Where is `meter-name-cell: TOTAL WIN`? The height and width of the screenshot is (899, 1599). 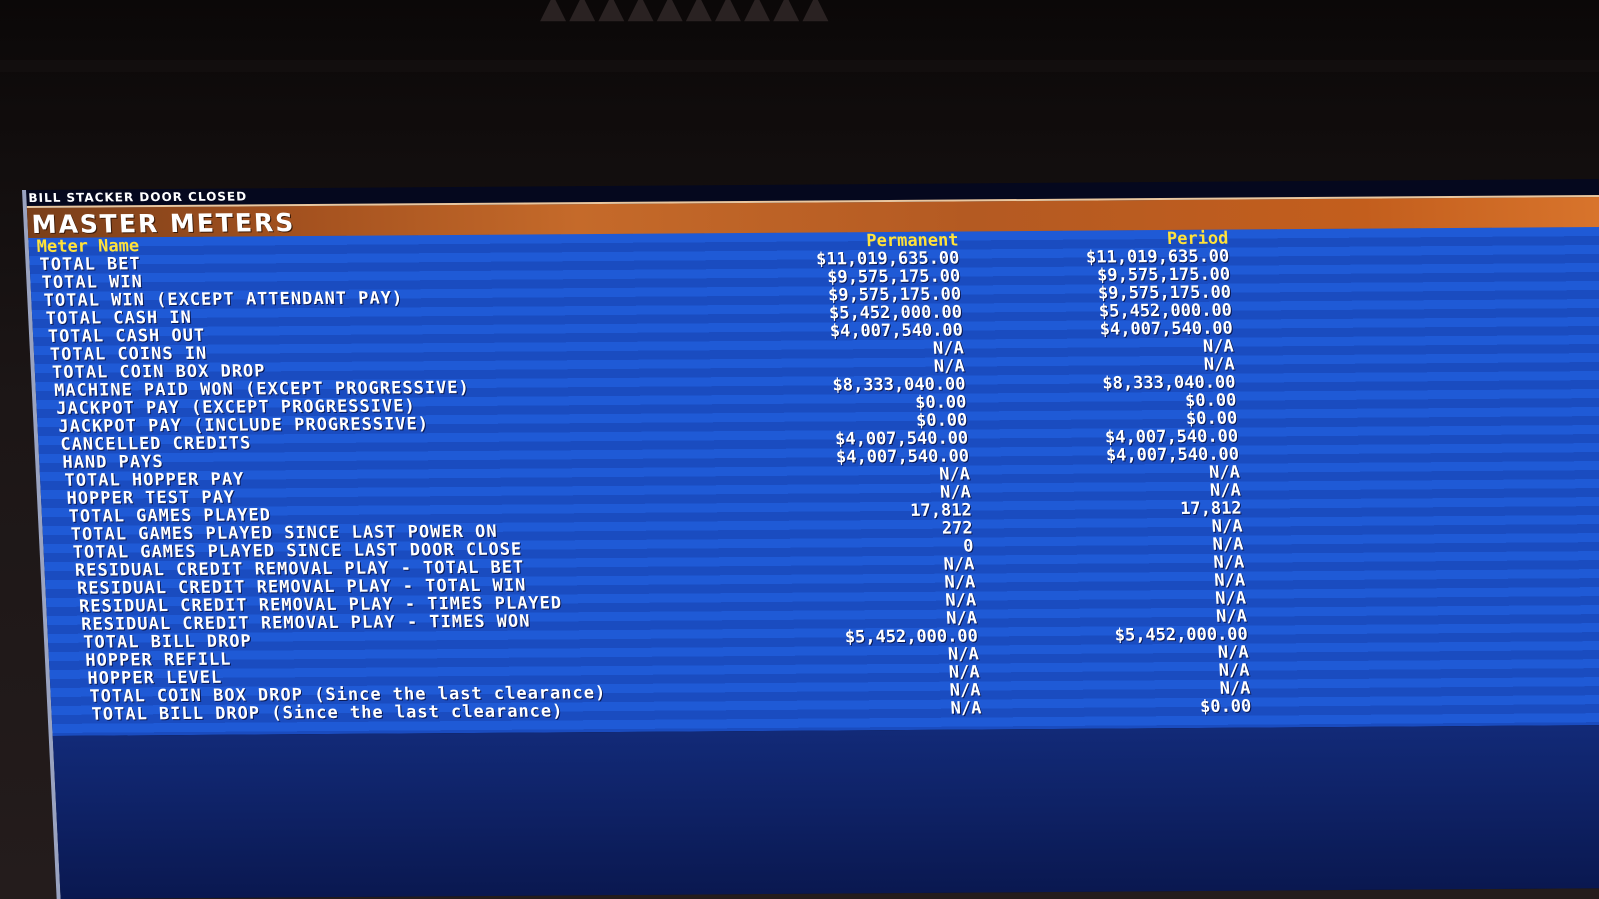
meter-name-cell: TOTAL WIN is located at coordinates (92, 282).